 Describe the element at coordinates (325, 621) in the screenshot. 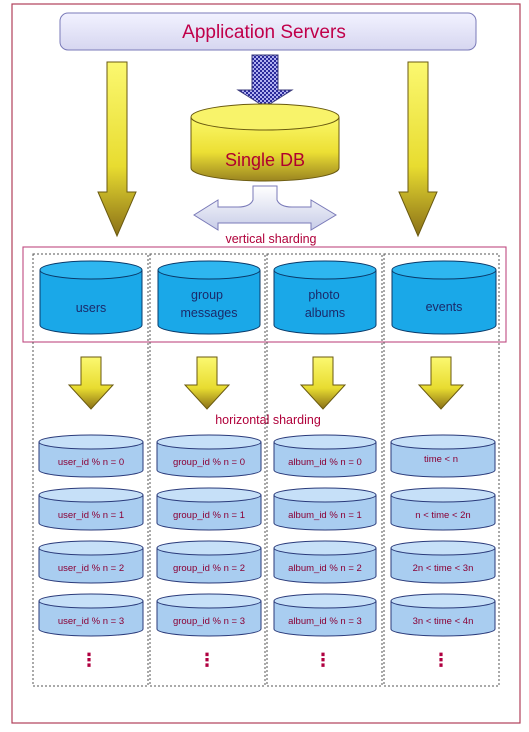

I see `shard-label: album_id % n = 3` at that location.